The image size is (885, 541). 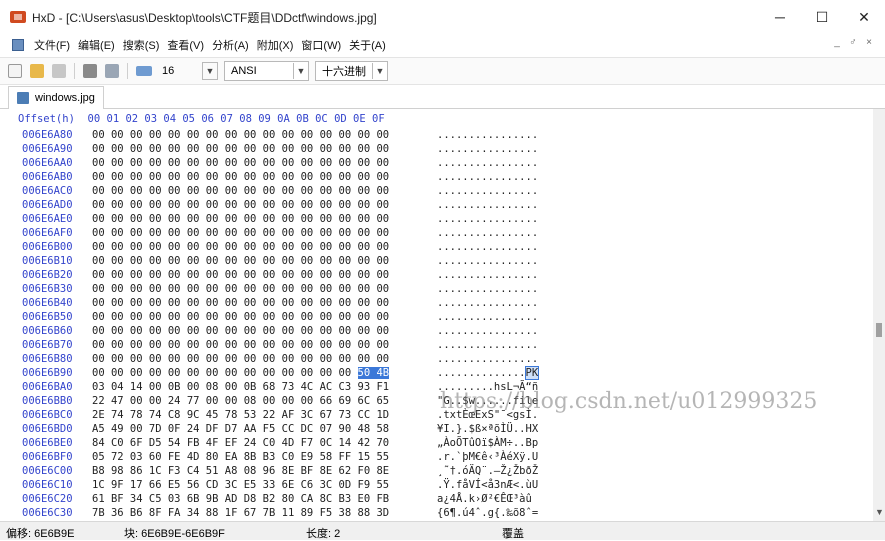 What do you see at coordinates (853, 42) in the screenshot?
I see `mdi-restore-button: ♂` at bounding box center [853, 42].